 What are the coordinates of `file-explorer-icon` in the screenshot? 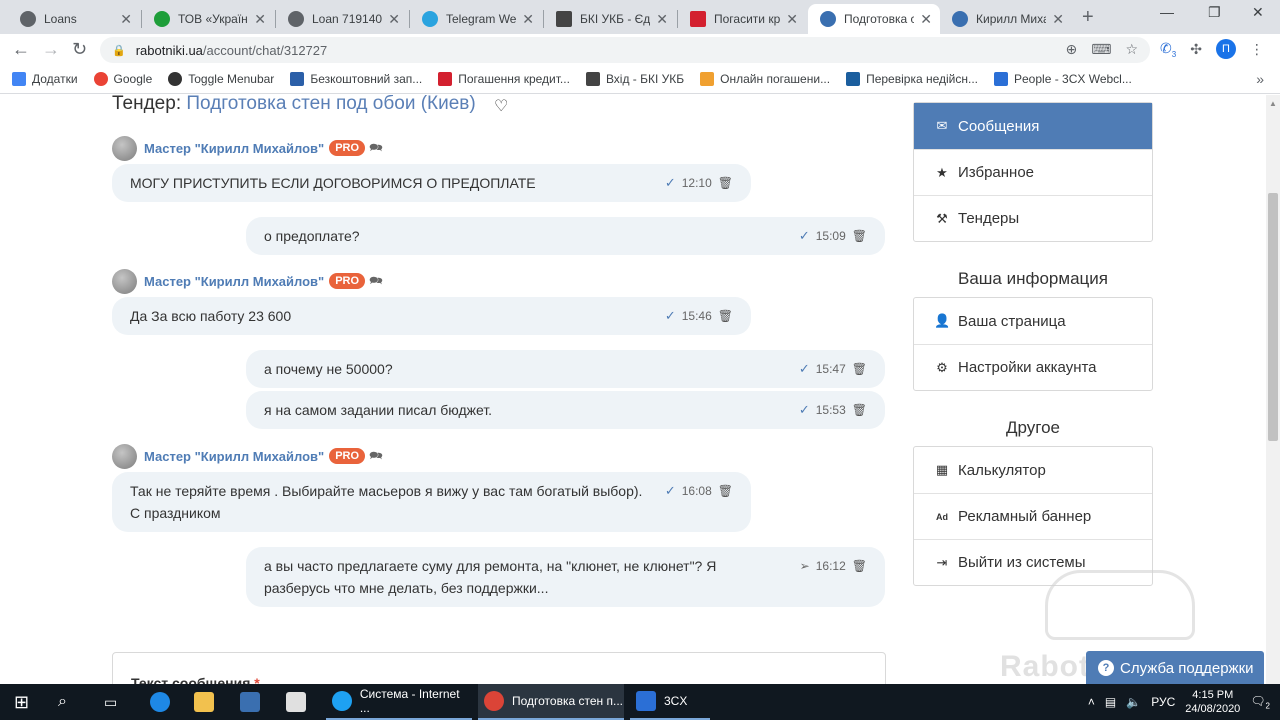 It's located at (208, 702).